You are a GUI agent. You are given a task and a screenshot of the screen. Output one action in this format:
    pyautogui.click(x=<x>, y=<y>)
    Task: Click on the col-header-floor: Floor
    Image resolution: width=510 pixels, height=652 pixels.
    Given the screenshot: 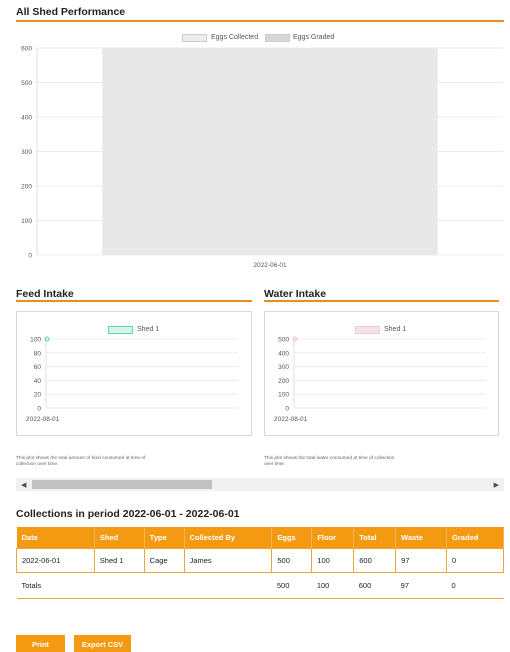 What is the action you would take?
    pyautogui.click(x=333, y=537)
    